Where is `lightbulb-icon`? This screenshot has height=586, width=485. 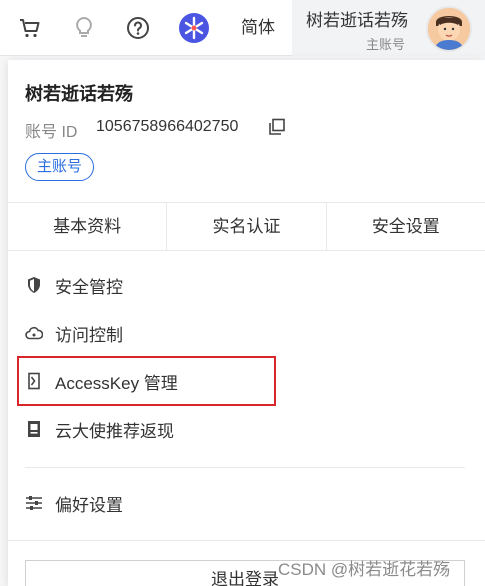
lightbulb-icon is located at coordinates (84, 28).